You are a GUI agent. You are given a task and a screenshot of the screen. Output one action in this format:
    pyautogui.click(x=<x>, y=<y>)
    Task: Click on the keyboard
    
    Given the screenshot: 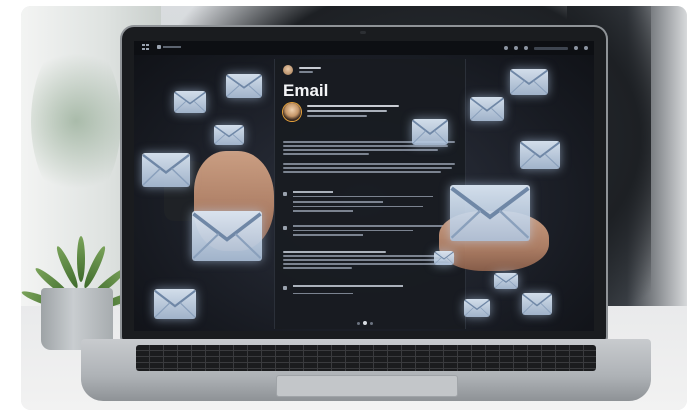 What is the action you would take?
    pyautogui.click(x=366, y=358)
    